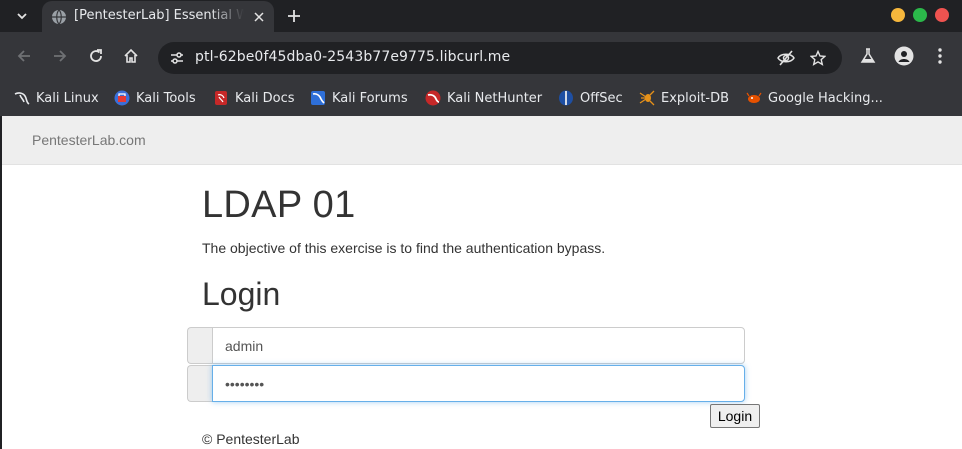 The image size is (962, 449). Describe the element at coordinates (22, 98) in the screenshot. I see `kali-dragon-icon` at that location.